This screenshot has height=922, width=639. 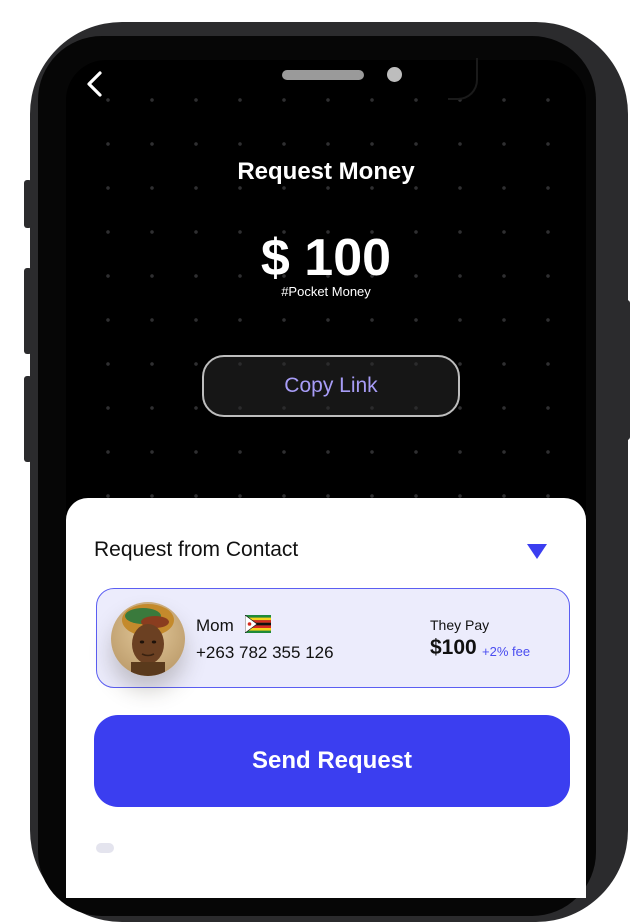 What do you see at coordinates (326, 258) in the screenshot?
I see `request-amount: $ 100` at bounding box center [326, 258].